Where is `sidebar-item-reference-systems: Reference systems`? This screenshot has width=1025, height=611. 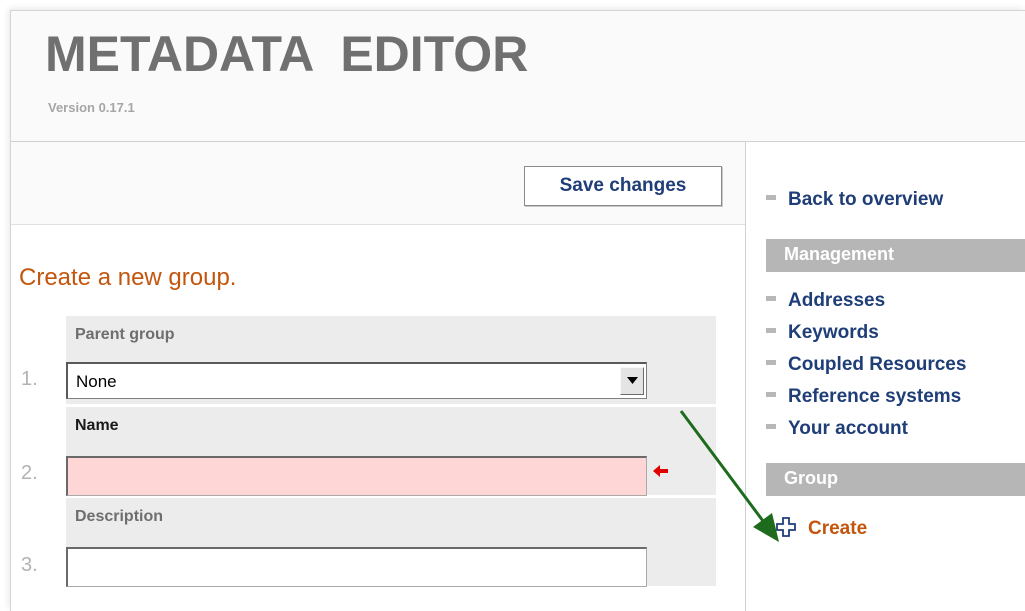 sidebar-item-reference-systems: Reference systems is located at coordinates (863, 397).